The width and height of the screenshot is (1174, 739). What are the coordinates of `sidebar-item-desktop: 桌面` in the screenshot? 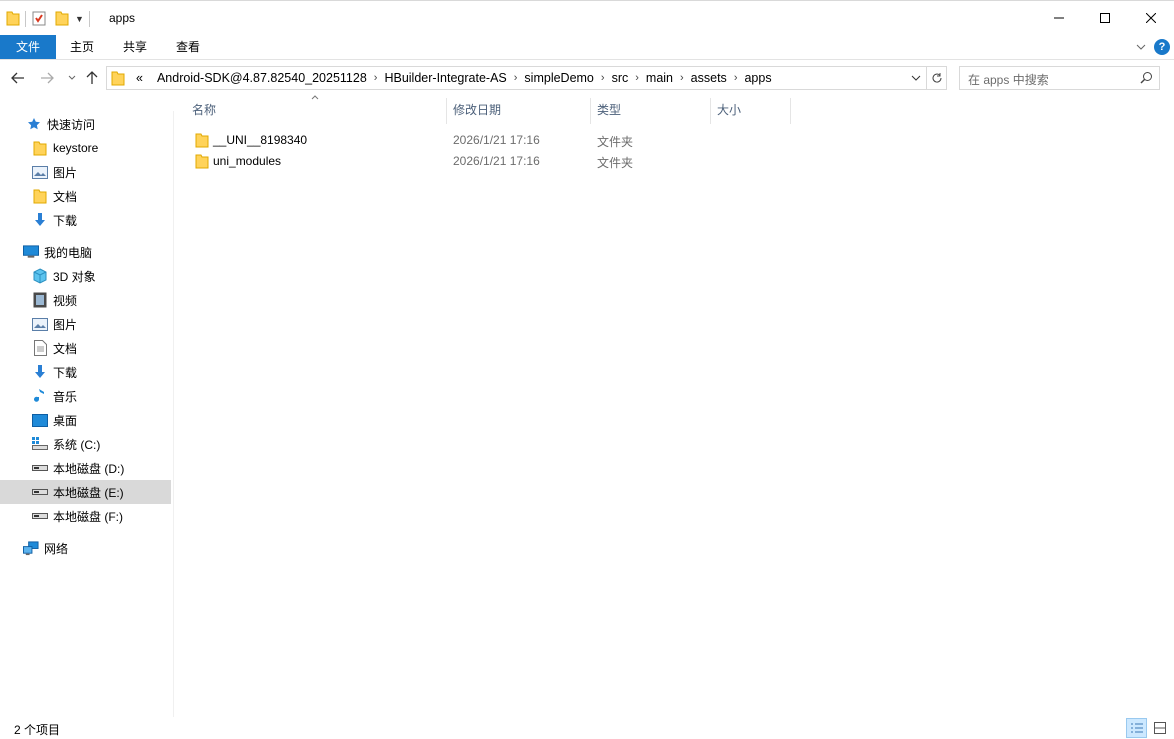 It's located at (85, 420).